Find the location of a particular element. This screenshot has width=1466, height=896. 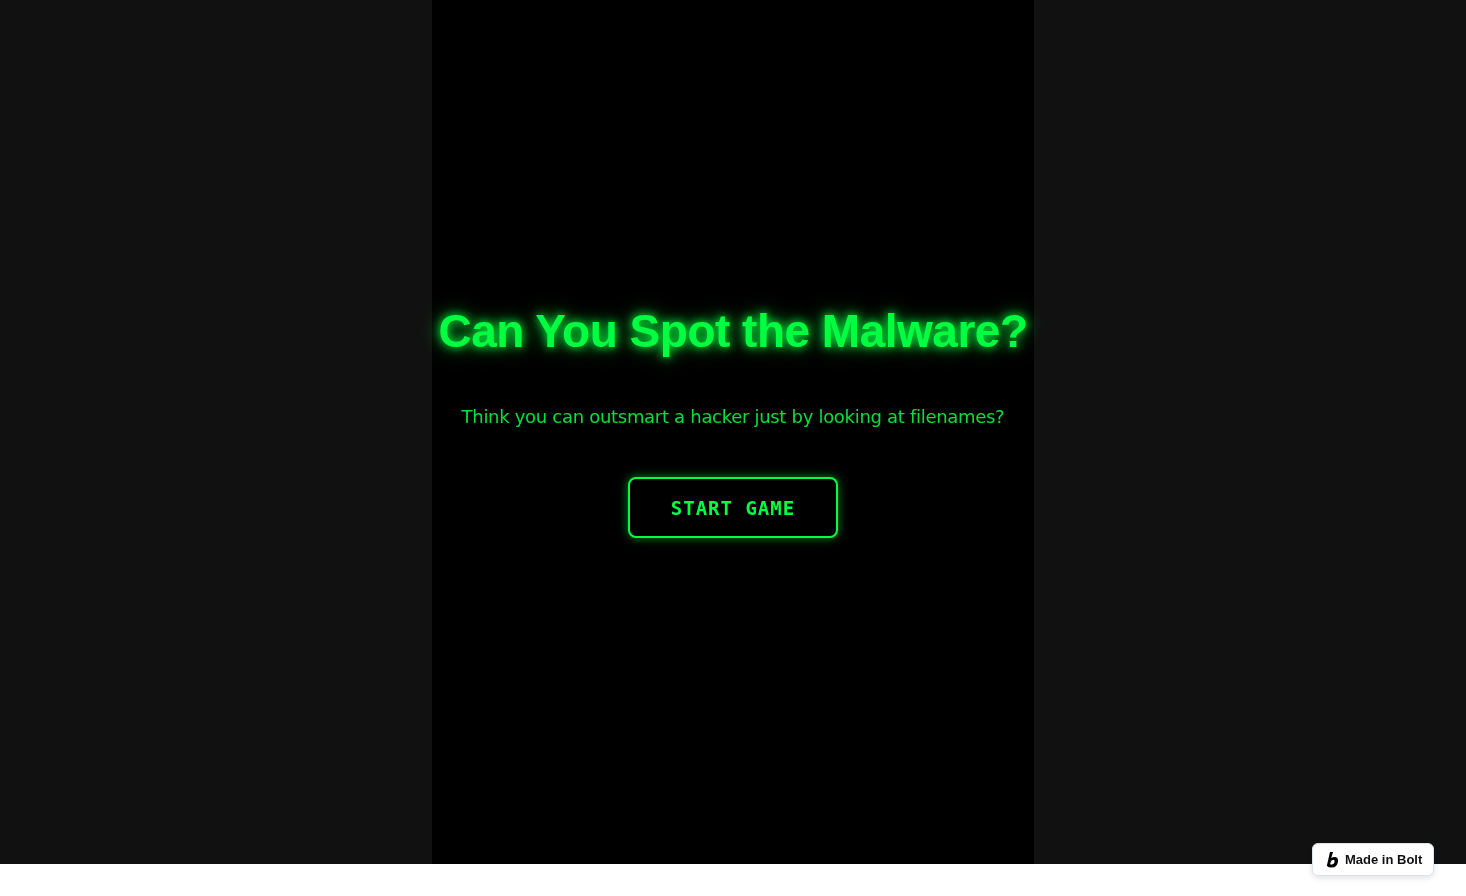

start-game-button: START GAME is located at coordinates (733, 507).